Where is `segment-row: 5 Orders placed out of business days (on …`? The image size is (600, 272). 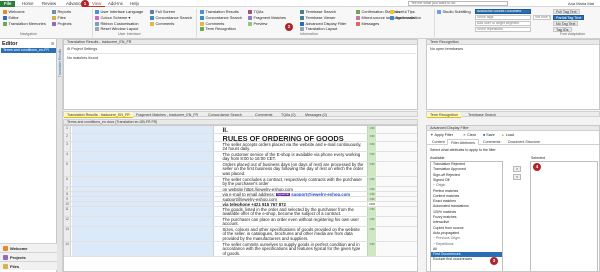 segment-row: 5 Orders placed out of business days (on … is located at coordinates (240, 169).